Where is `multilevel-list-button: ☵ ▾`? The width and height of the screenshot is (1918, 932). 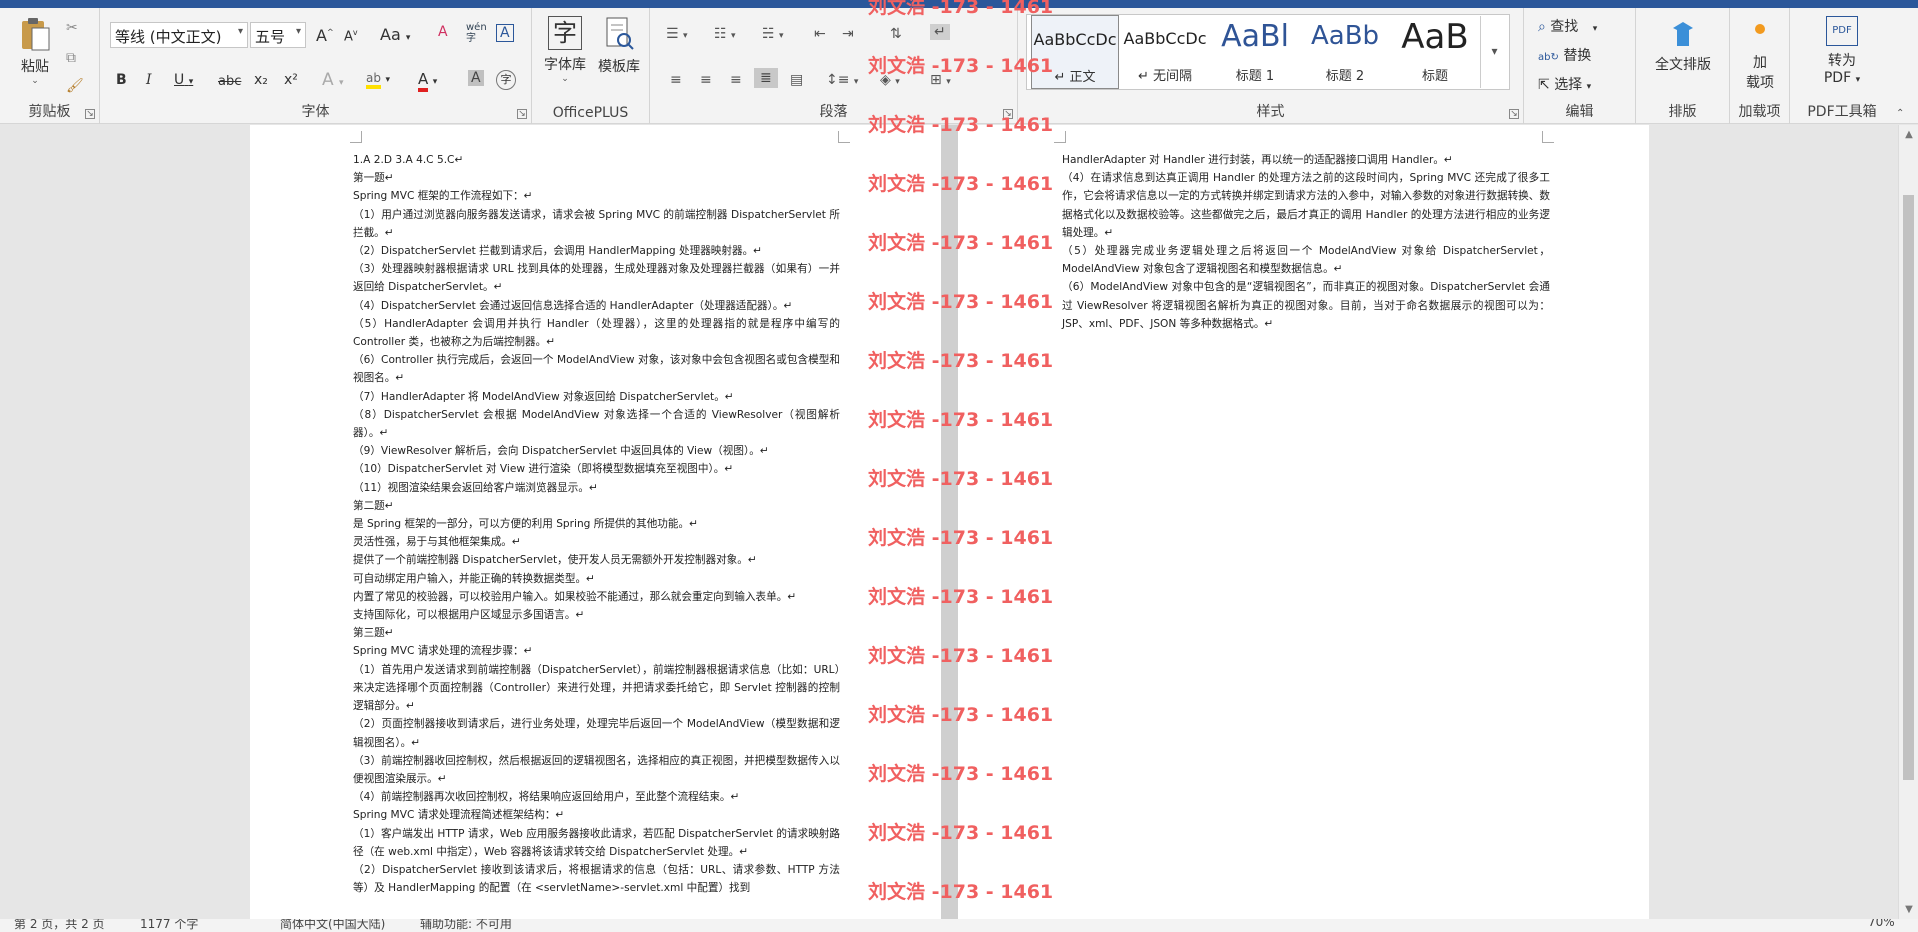
multilevel-list-button: ☵ ▾ is located at coordinates (773, 34).